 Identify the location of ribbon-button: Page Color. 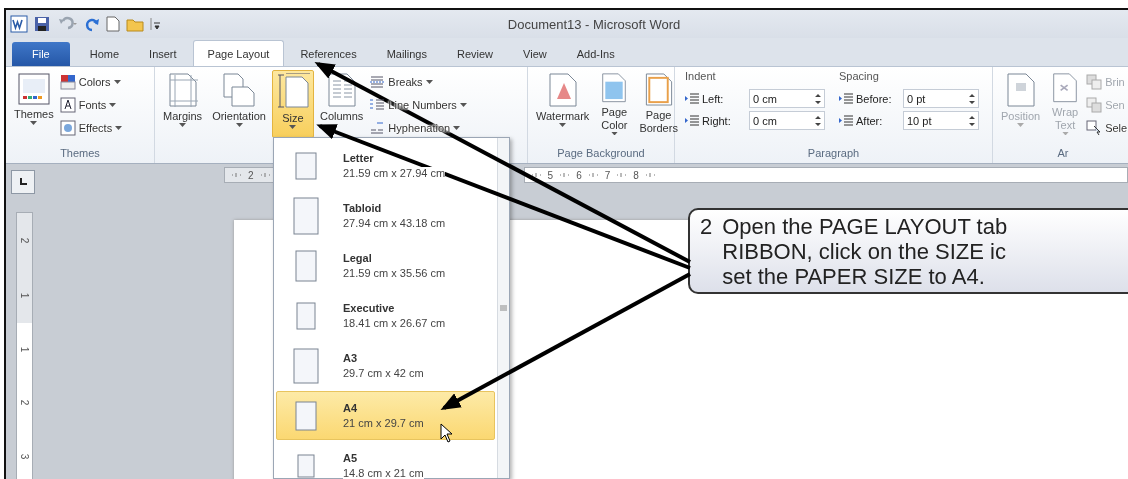
(614, 104).